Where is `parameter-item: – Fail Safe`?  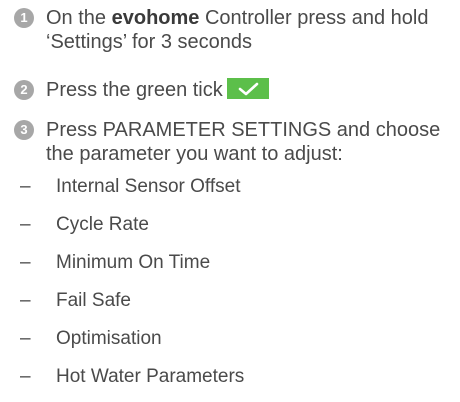
parameter-item: – Fail Safe is located at coordinates (75, 301).